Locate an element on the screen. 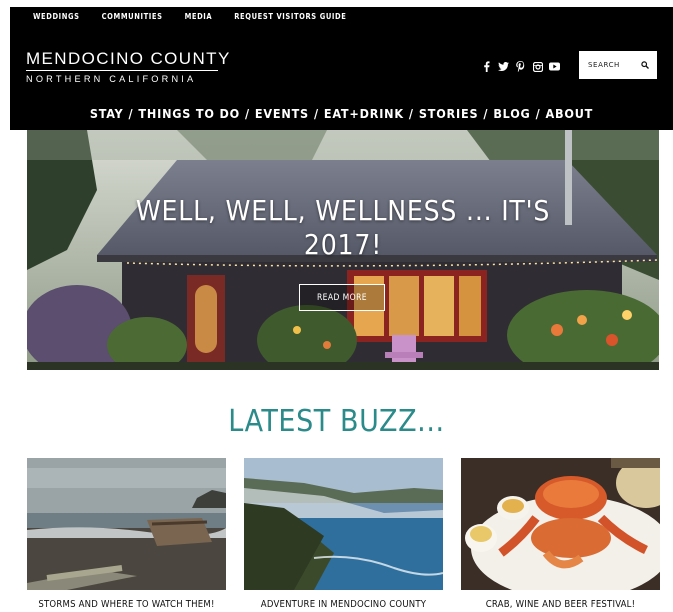  storms-thumbnail is located at coordinates (126, 524).